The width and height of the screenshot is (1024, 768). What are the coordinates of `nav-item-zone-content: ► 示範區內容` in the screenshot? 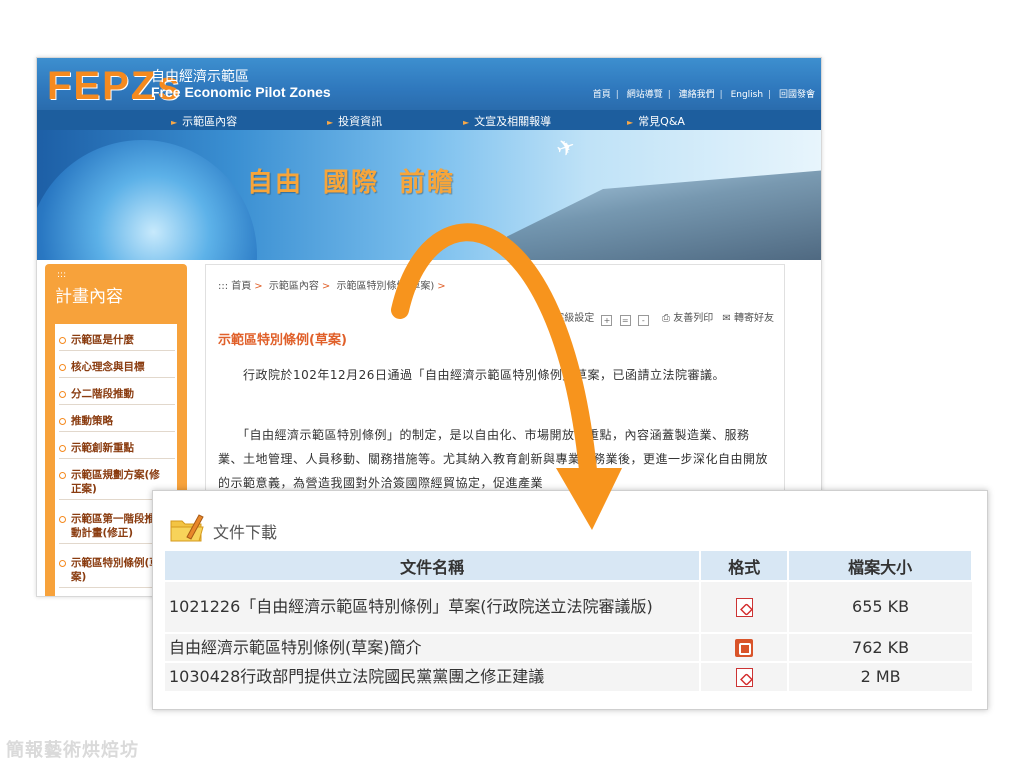 It's located at (204, 121).